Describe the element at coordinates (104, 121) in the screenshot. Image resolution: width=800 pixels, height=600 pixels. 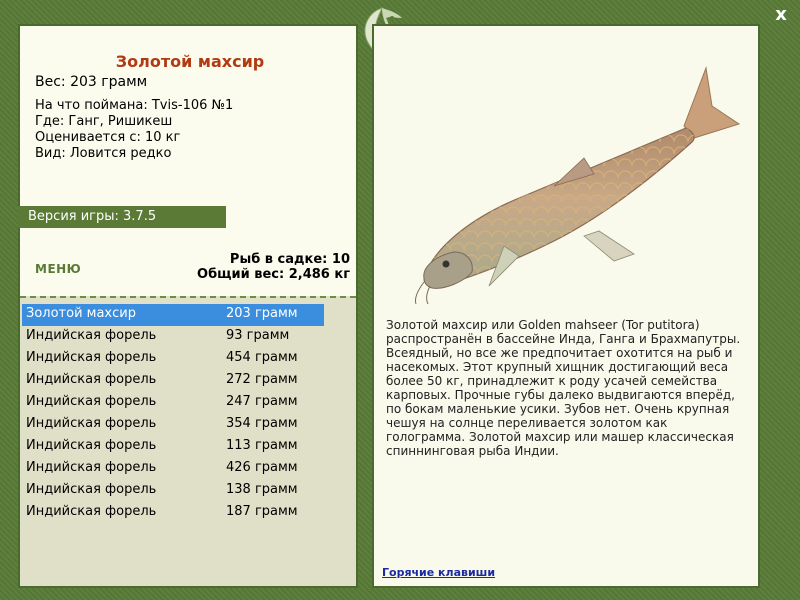
I see `info-location: Где: Ганг, Ришикеш` at that location.